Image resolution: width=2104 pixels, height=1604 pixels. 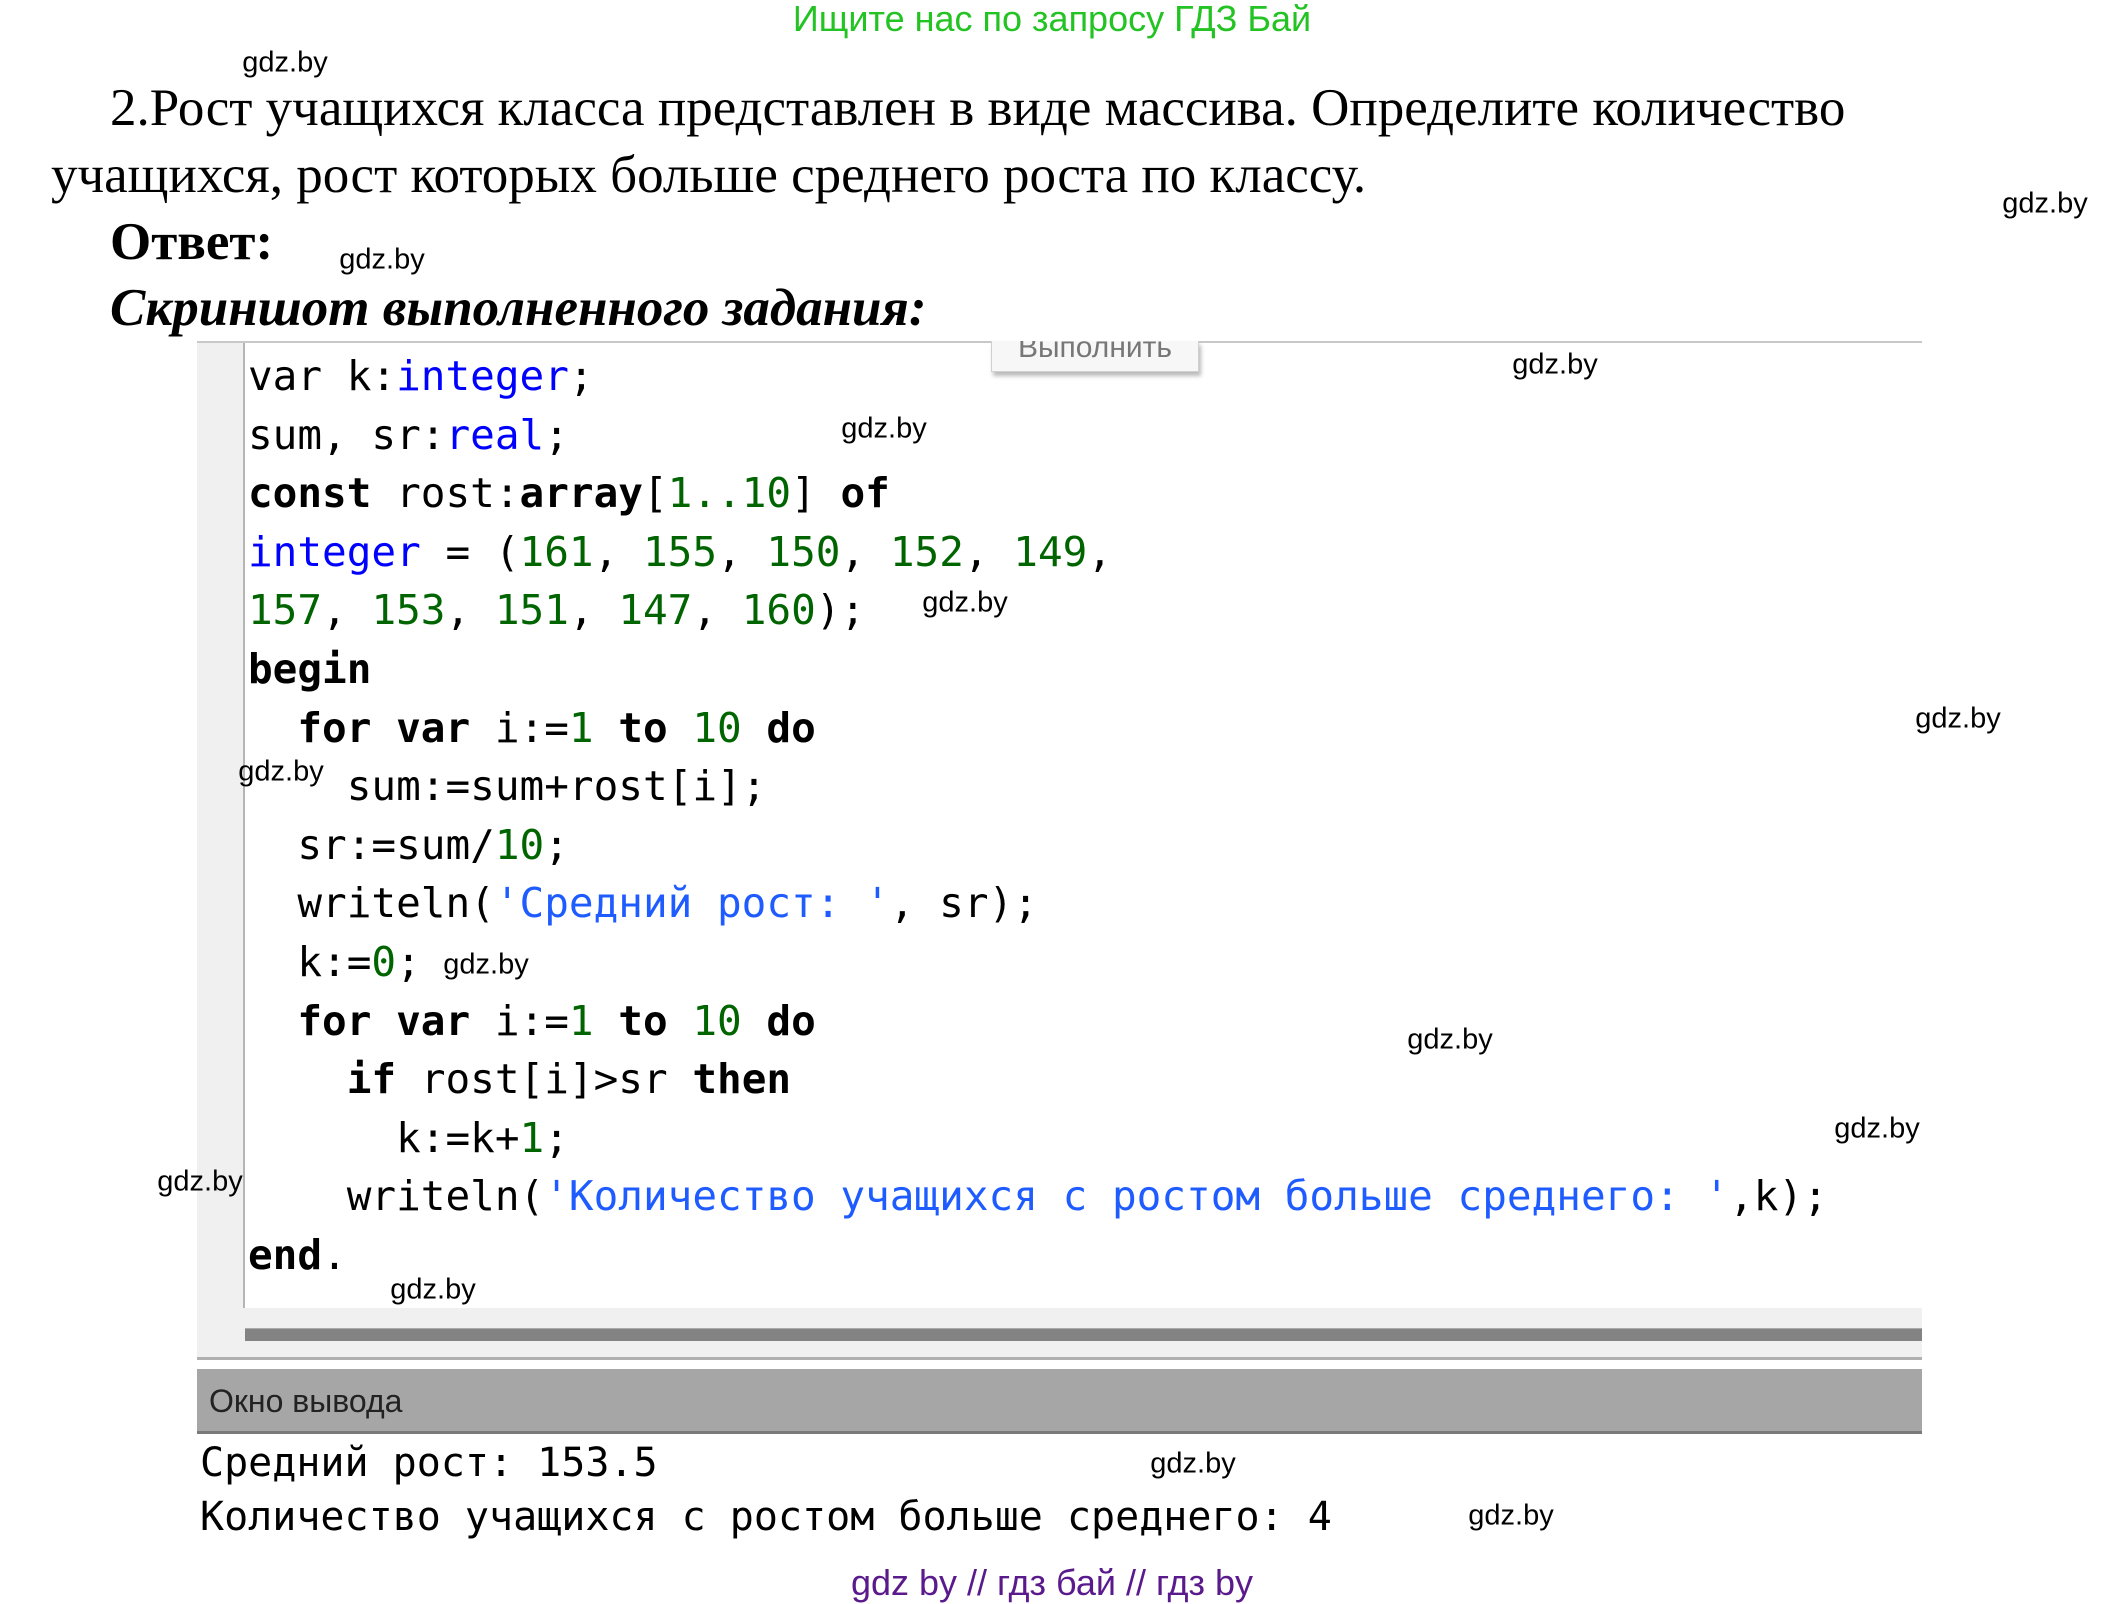 What do you see at coordinates (556, 1079) in the screenshot?
I see `code-token-id: rost[i]>sr` at bounding box center [556, 1079].